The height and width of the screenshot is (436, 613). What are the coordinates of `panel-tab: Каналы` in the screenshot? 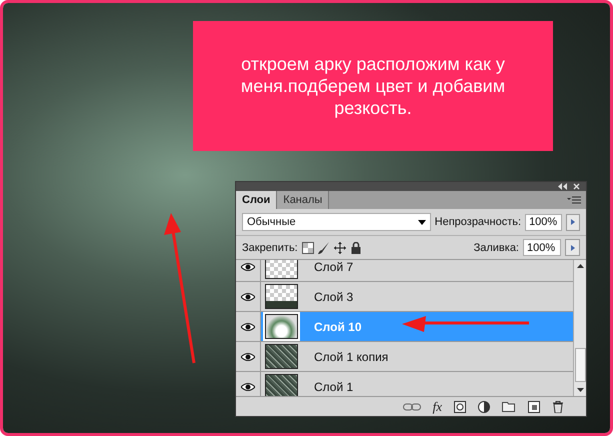 It's located at (303, 200).